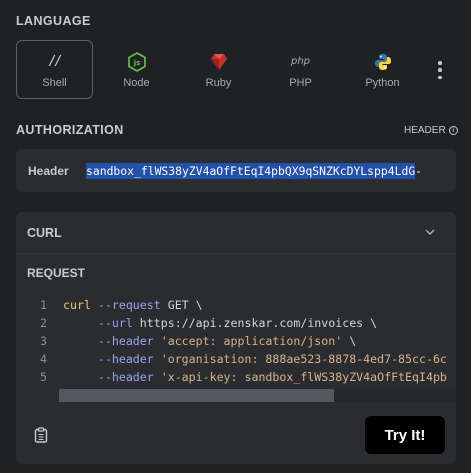  I want to click on header-info-link: HEADER i, so click(431, 130).